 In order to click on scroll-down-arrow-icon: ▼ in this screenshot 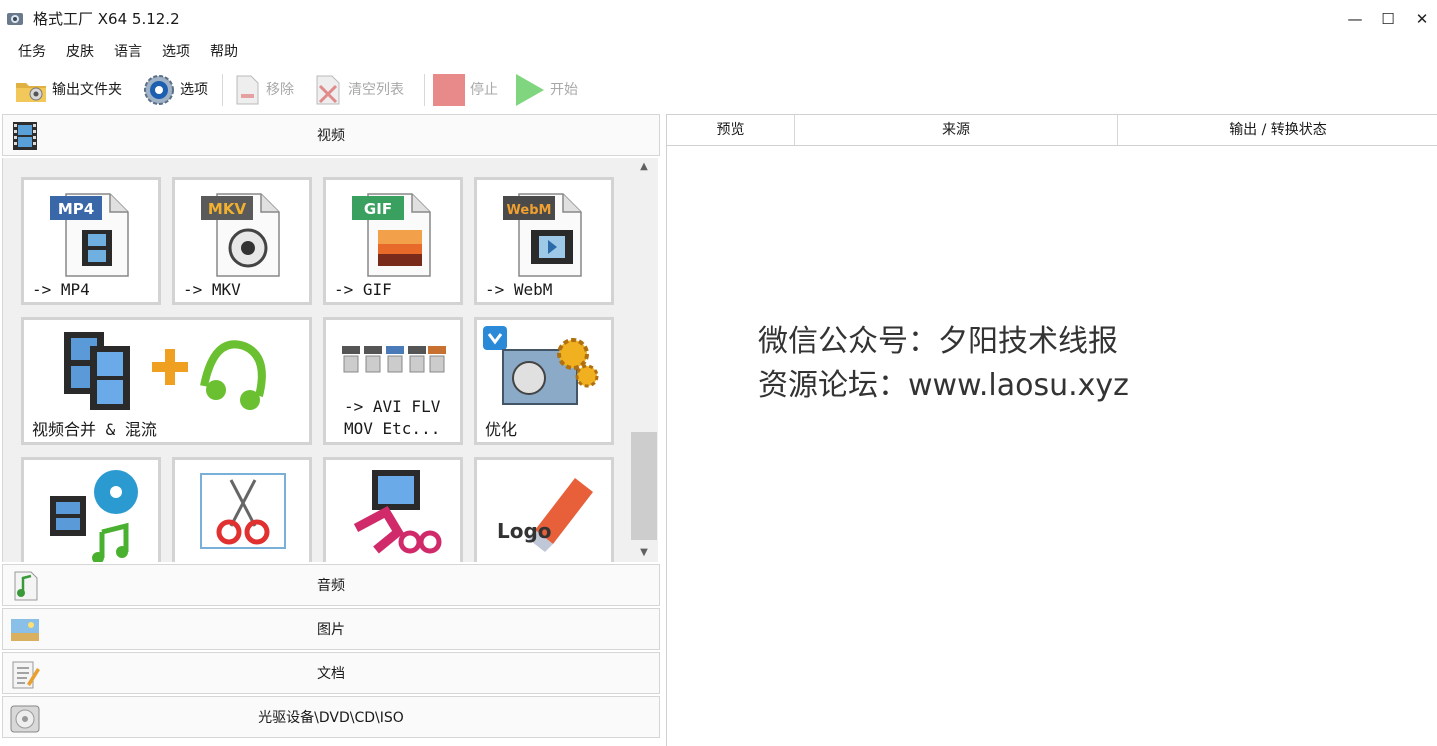, I will do `click(644, 553)`.